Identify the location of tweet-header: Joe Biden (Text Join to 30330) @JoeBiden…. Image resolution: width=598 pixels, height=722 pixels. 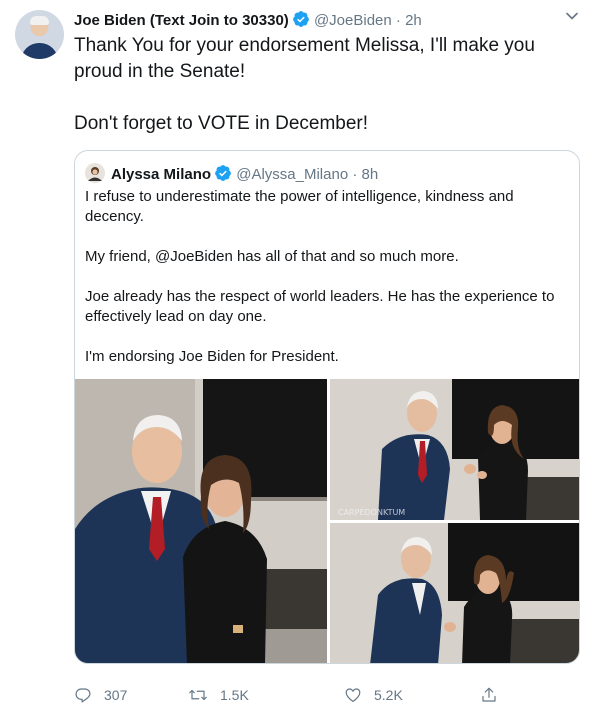
(336, 20).